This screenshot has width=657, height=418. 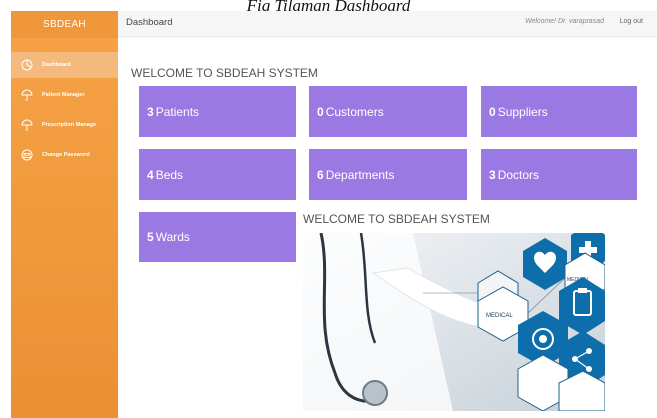 I want to click on image-heading: WELCOME TO SBDEAH SYSTEM, so click(x=396, y=219).